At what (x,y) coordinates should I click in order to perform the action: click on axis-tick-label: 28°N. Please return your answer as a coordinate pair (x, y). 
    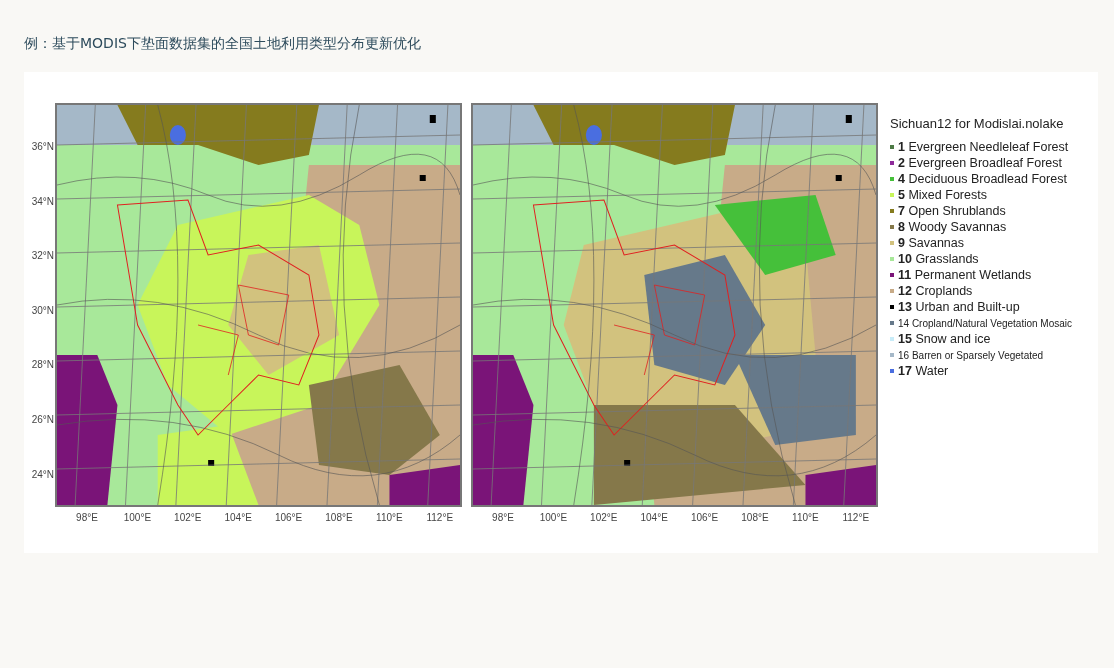
    Looking at the image, I should click on (42, 365).